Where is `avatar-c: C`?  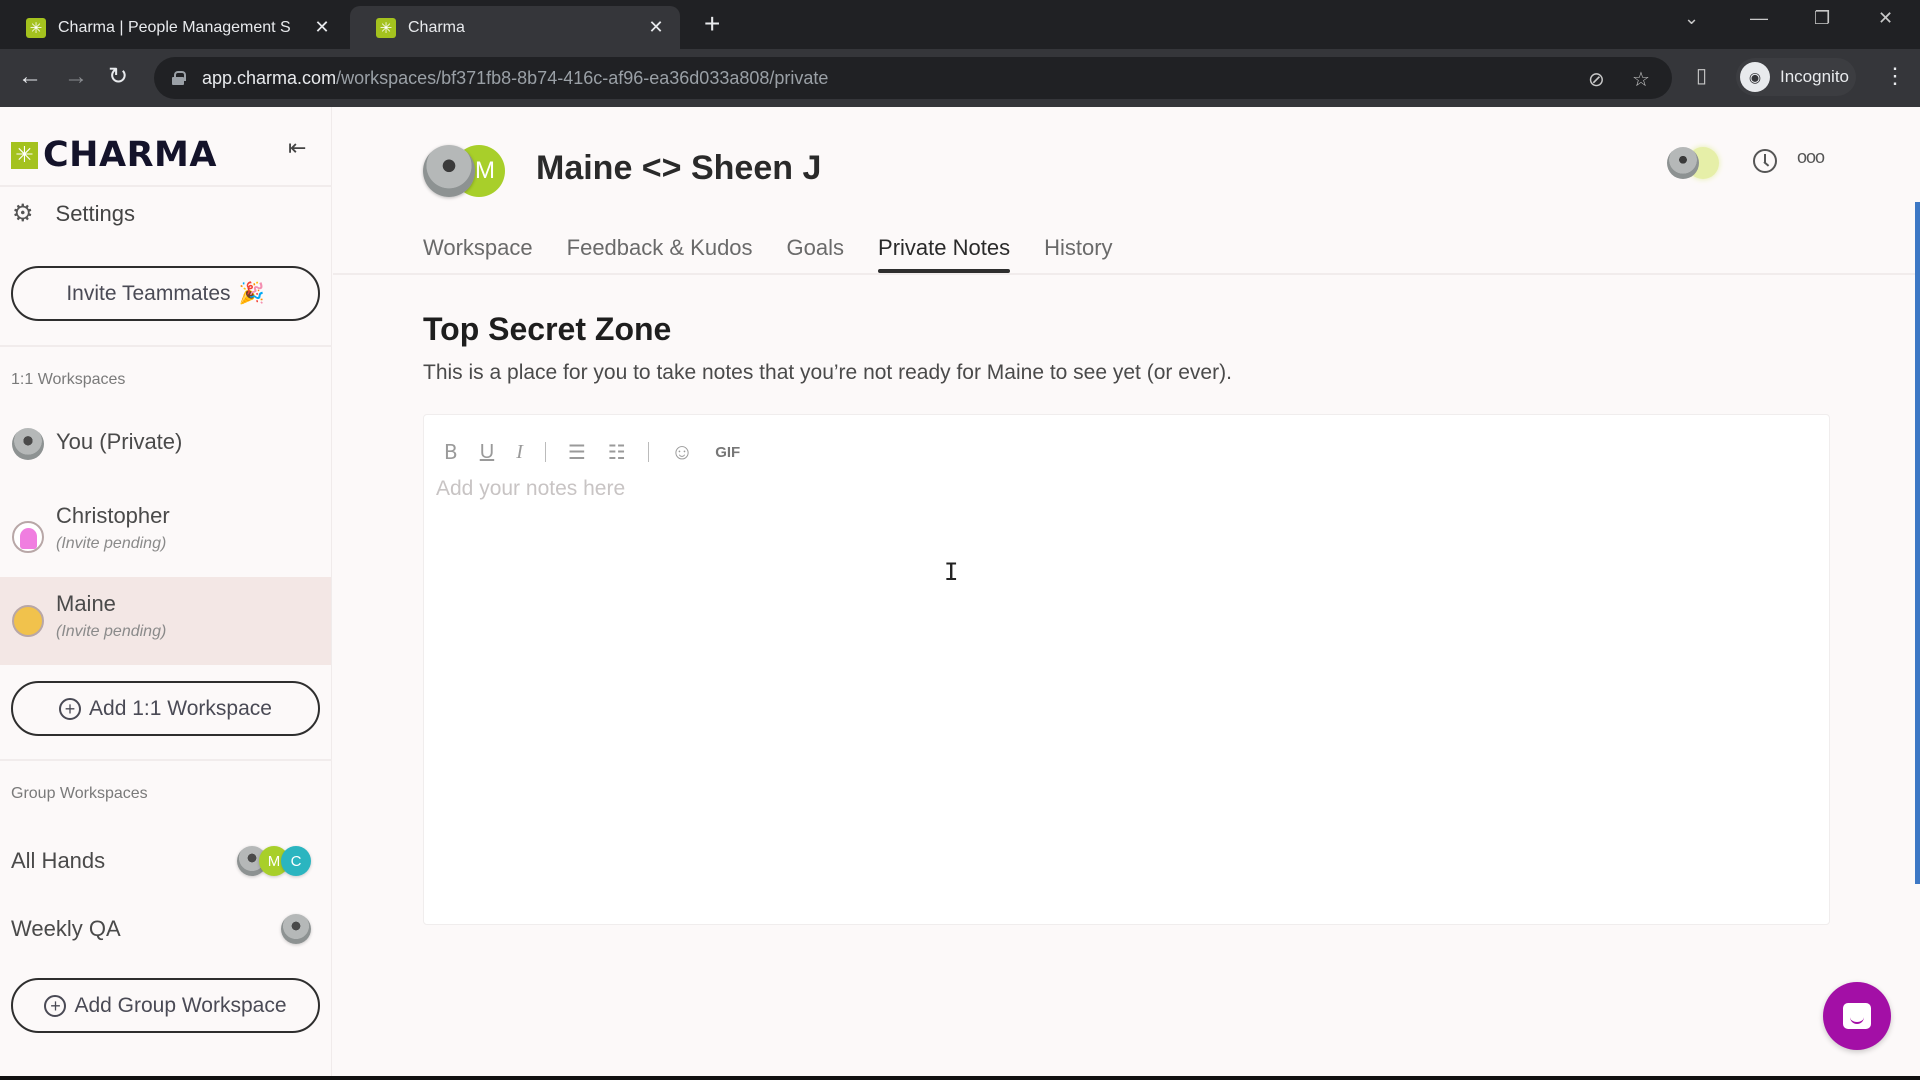 avatar-c: C is located at coordinates (296, 861).